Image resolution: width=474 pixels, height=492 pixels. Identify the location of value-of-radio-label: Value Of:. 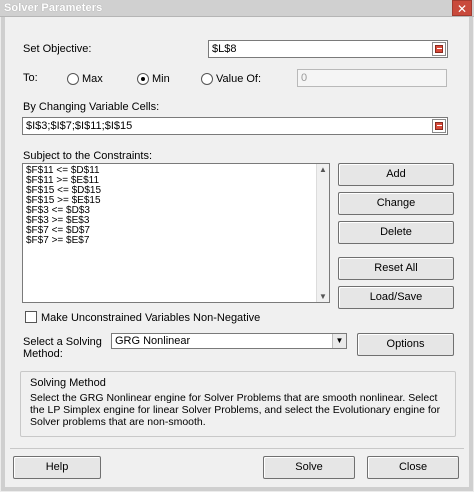
(239, 79).